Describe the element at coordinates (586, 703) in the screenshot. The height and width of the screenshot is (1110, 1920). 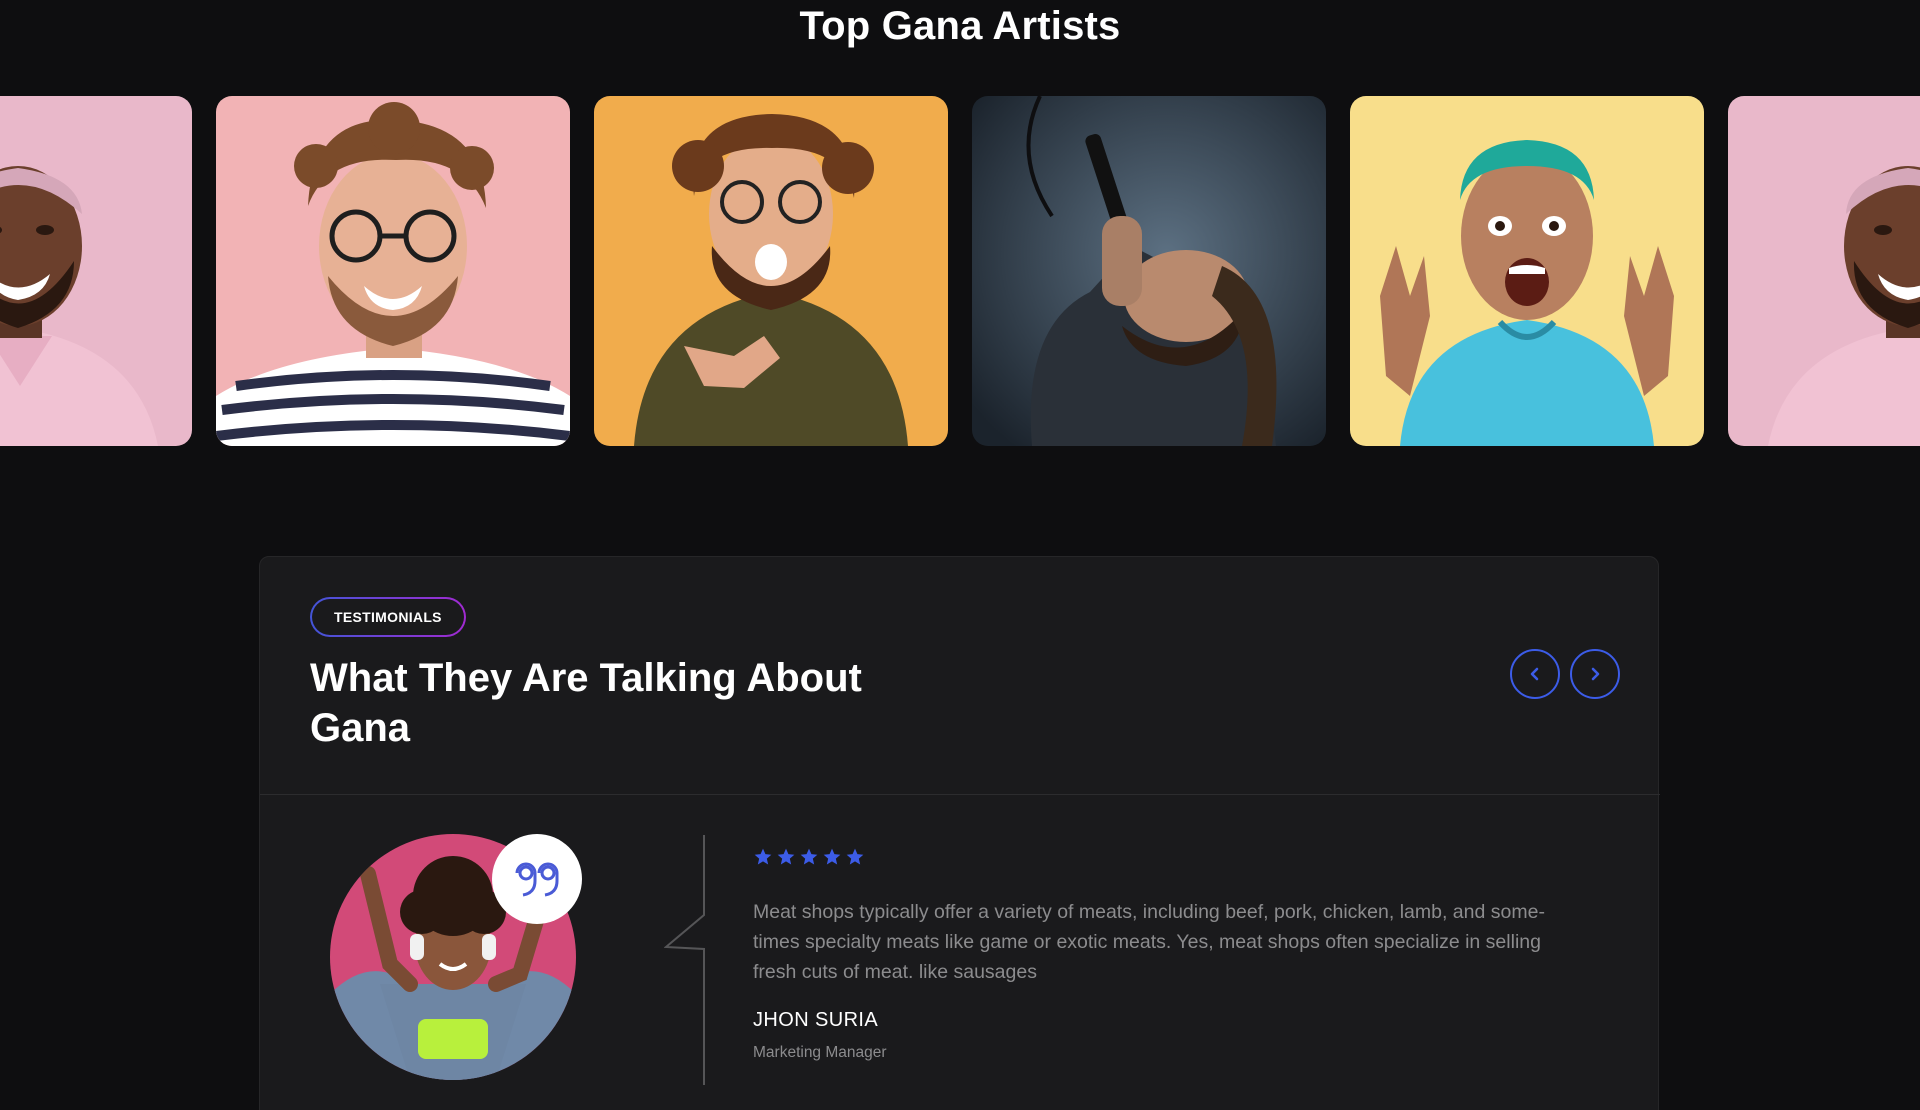
I see `testimonials-heading: What They Are Talking About Gana` at that location.